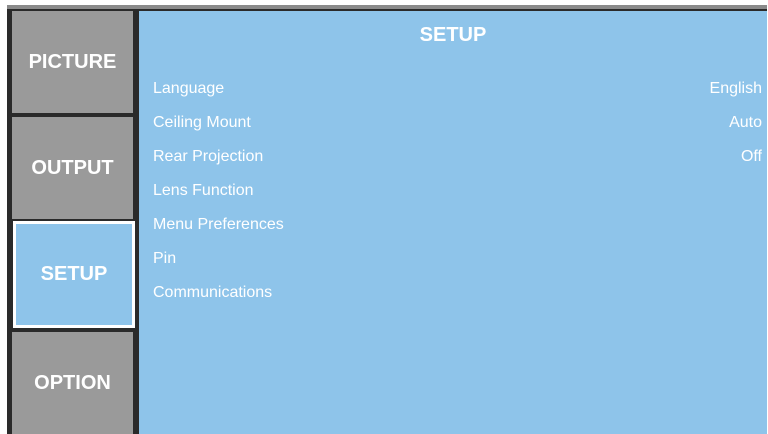  What do you see at coordinates (457, 157) in the screenshot?
I see `menu-item-rear-projection: Rear Projection Off` at bounding box center [457, 157].